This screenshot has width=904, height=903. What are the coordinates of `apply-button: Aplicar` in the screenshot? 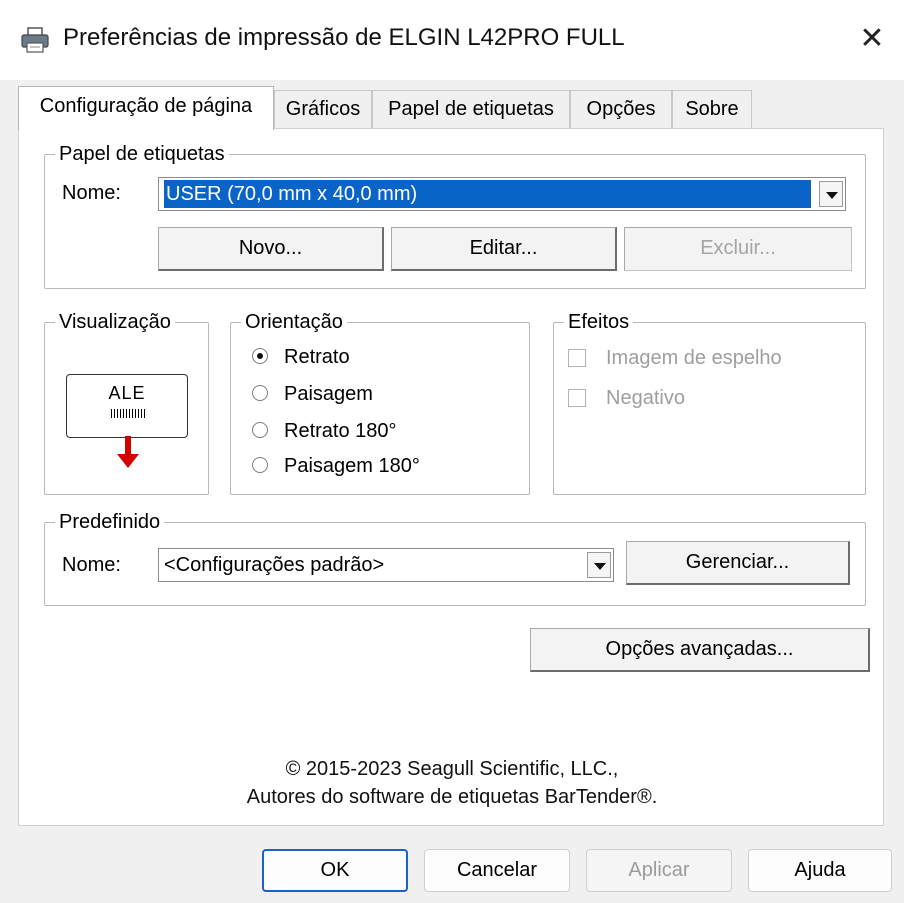 It's located at (659, 870).